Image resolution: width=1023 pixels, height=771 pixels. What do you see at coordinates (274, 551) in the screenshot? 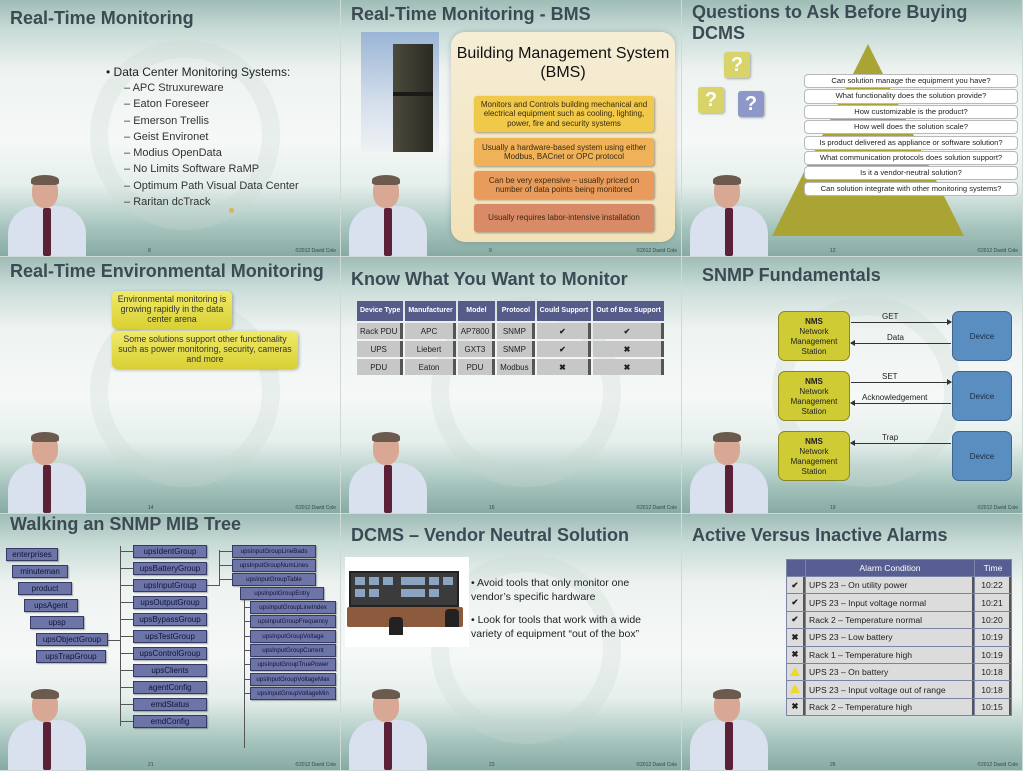
I see `mib-node: upsInputGroupLineBads` at bounding box center [274, 551].